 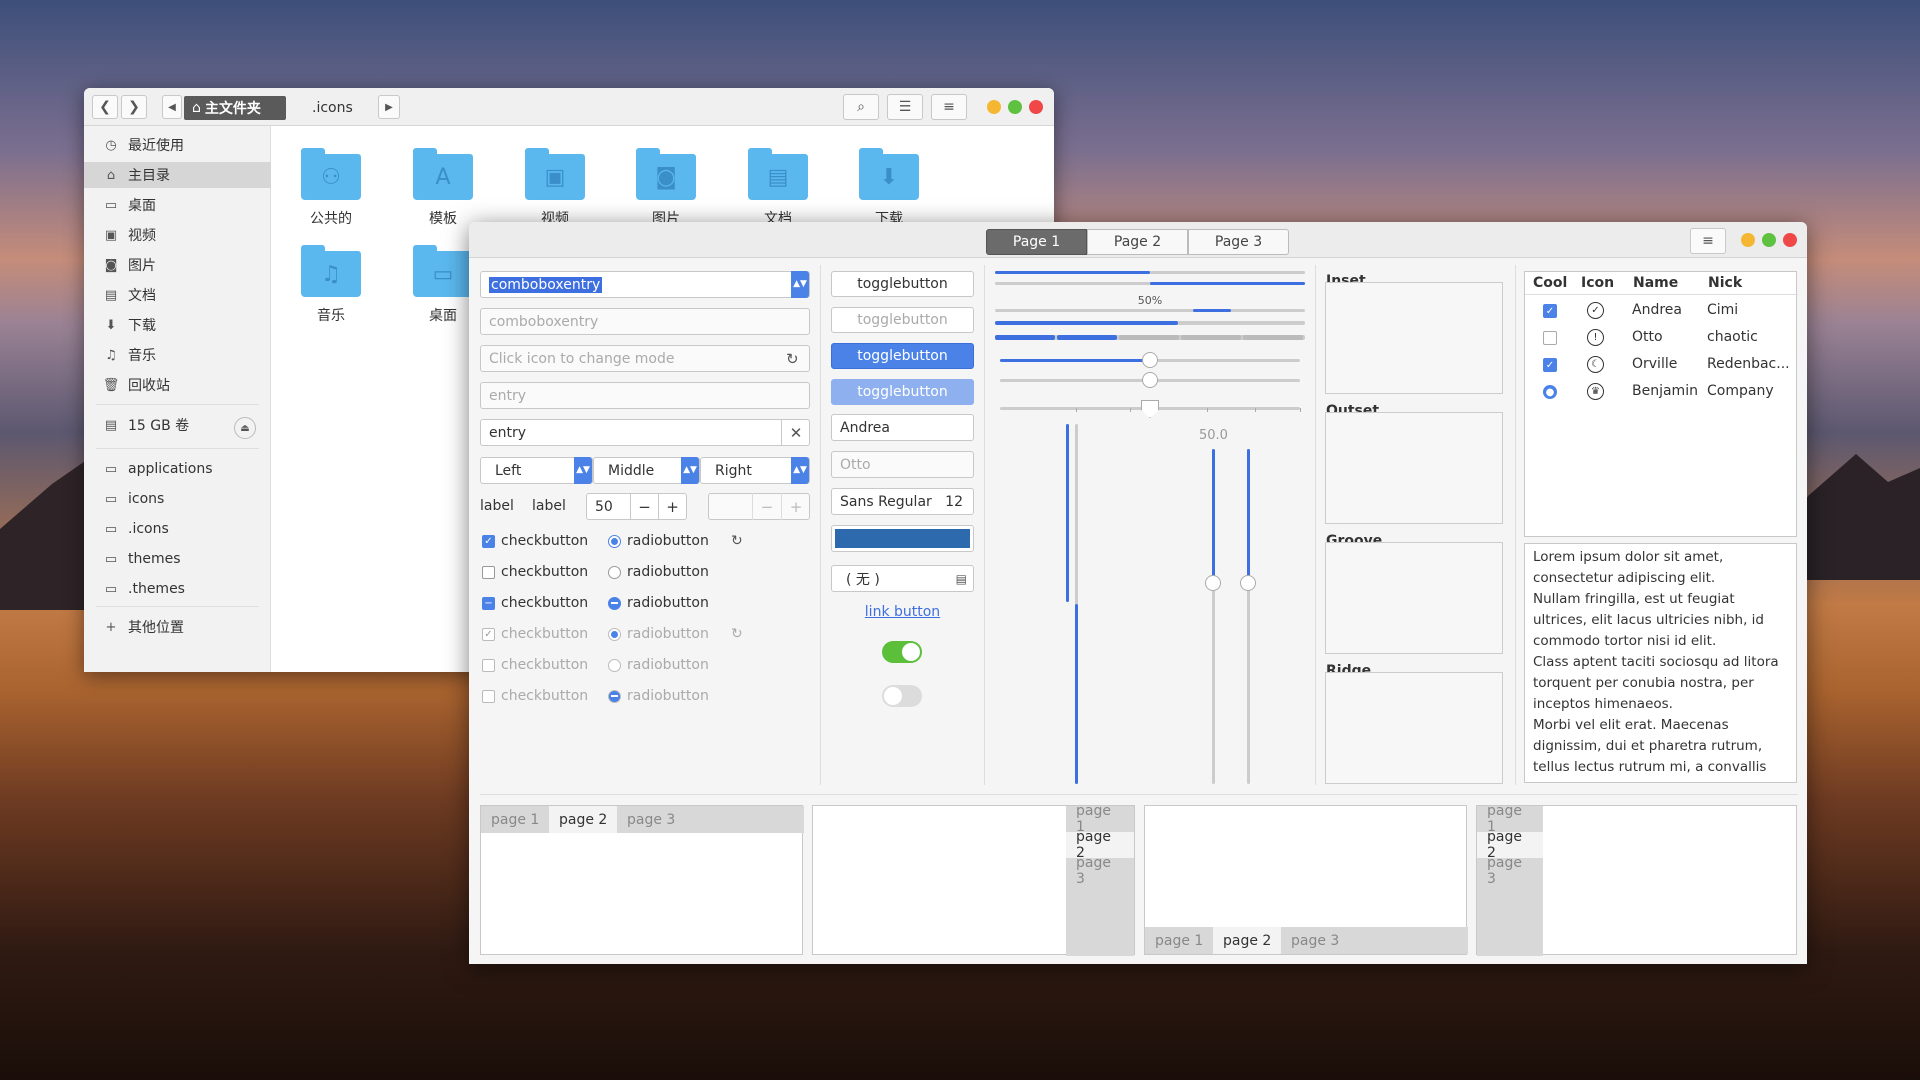 I want to click on folder-item: ▣ 视频, so click(x=555, y=188).